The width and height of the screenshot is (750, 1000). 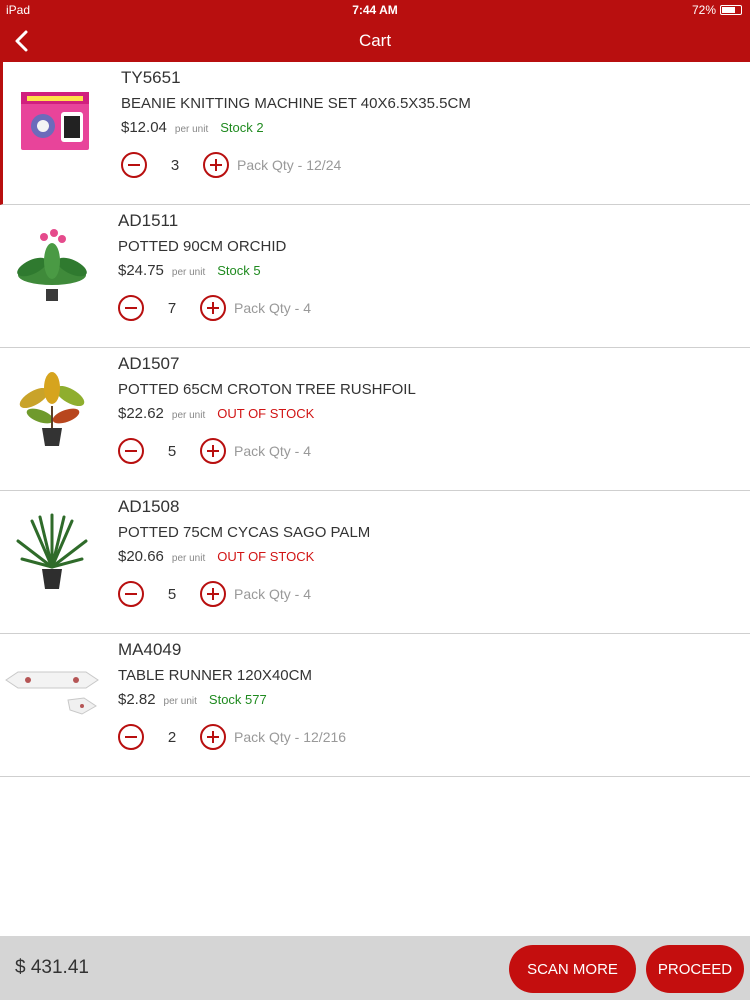 What do you see at coordinates (141, 556) in the screenshot?
I see `product-price: $20.66` at bounding box center [141, 556].